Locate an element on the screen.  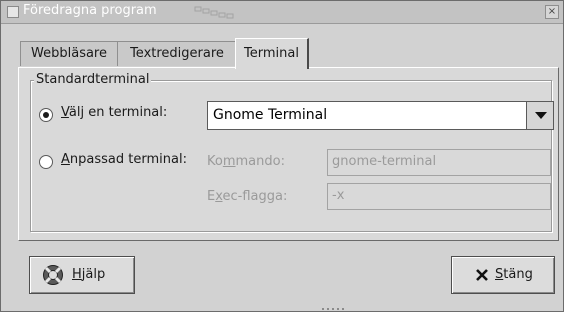
tab-texteditor: Textredigerare is located at coordinates (177, 53).